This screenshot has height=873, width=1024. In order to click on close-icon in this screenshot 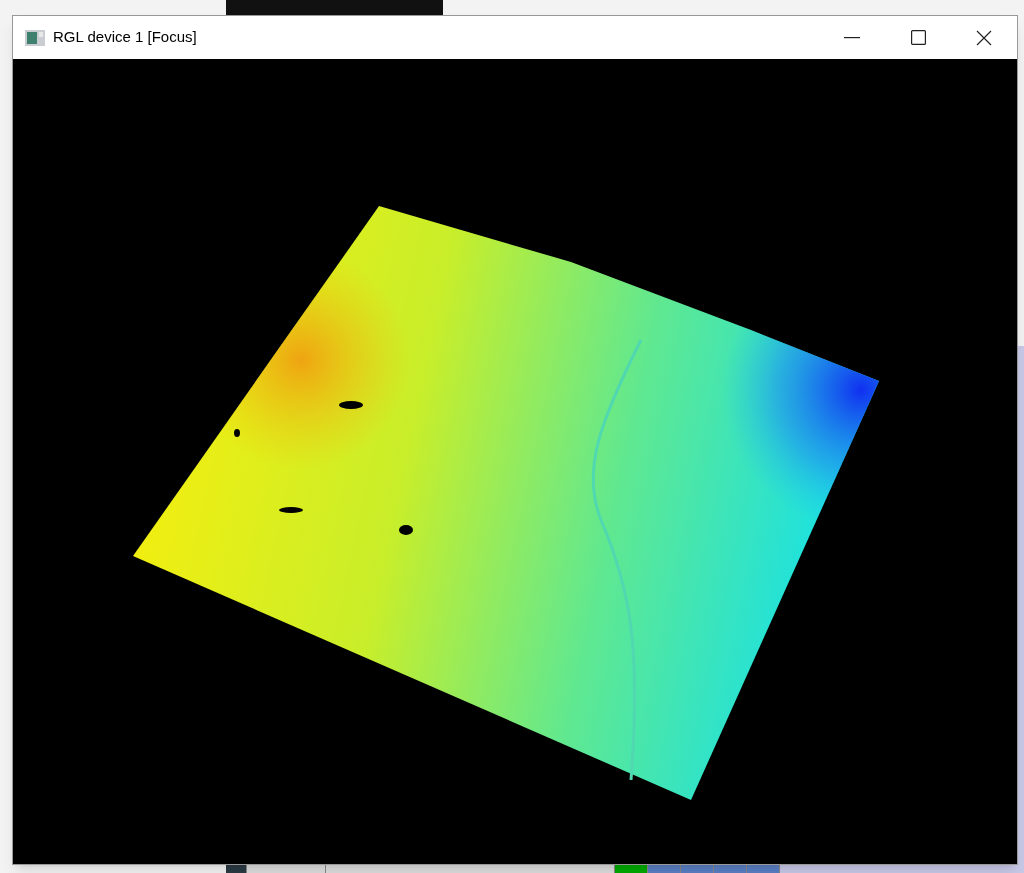, I will do `click(984, 37)`.